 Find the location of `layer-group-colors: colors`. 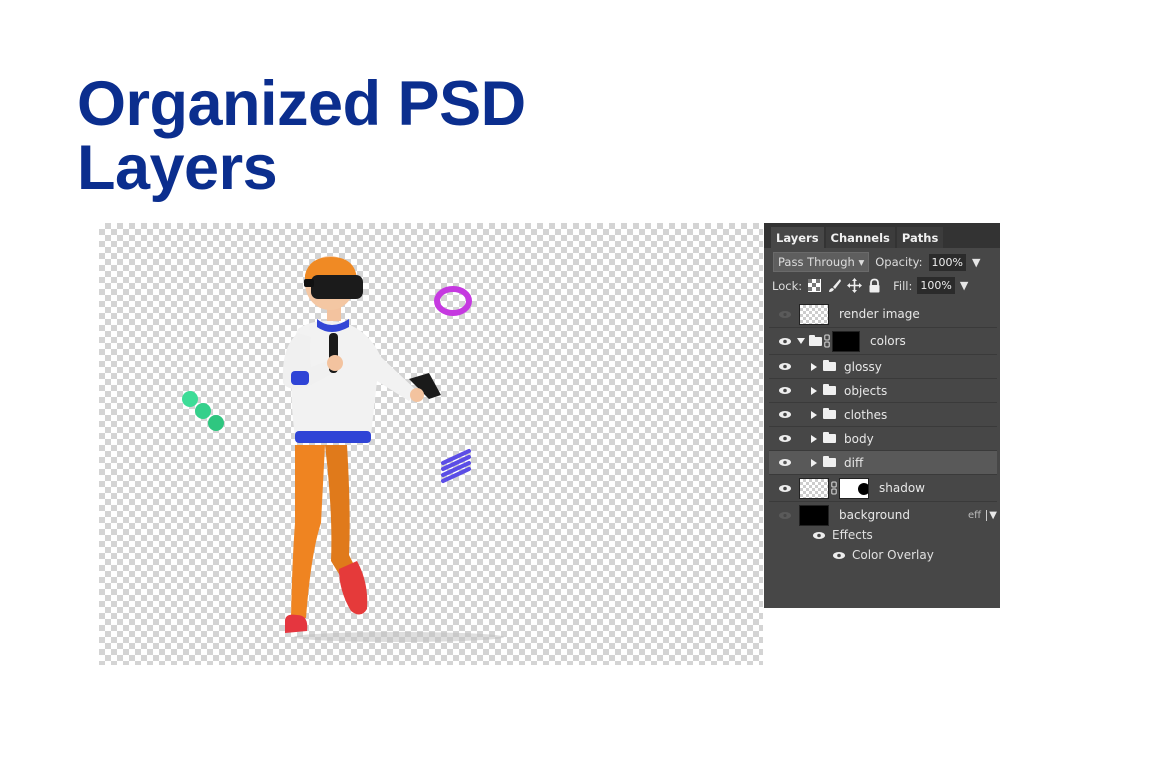

layer-group-colors: colors is located at coordinates (883, 341).